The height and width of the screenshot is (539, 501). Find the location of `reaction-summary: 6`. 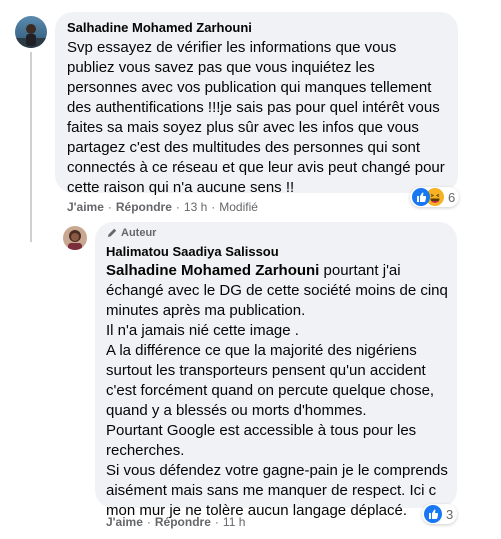

reaction-summary: 6 is located at coordinates (435, 197).